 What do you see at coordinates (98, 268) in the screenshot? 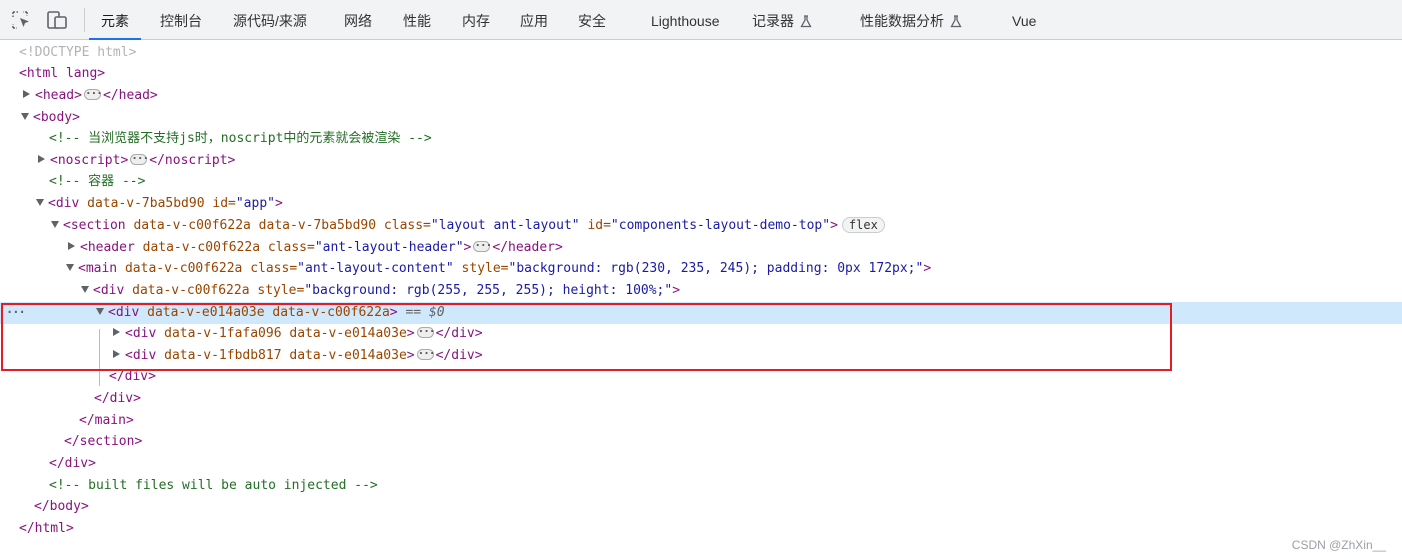
I see `tag-name: <main` at bounding box center [98, 268].